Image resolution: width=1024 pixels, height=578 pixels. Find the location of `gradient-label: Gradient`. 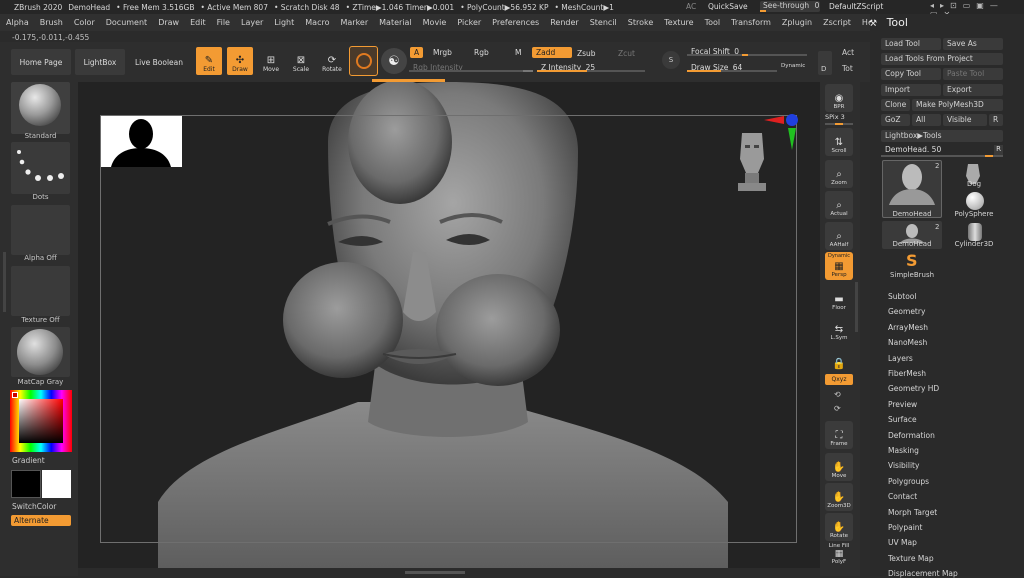

gradient-label: Gradient is located at coordinates (28, 460).